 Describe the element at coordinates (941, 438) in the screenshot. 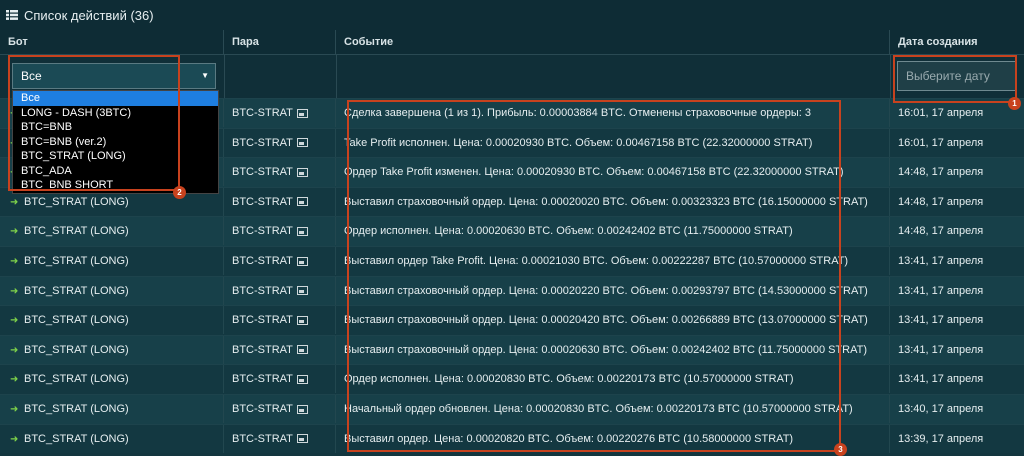

I see `row-date-cell: 13:39, 17 апреля` at that location.